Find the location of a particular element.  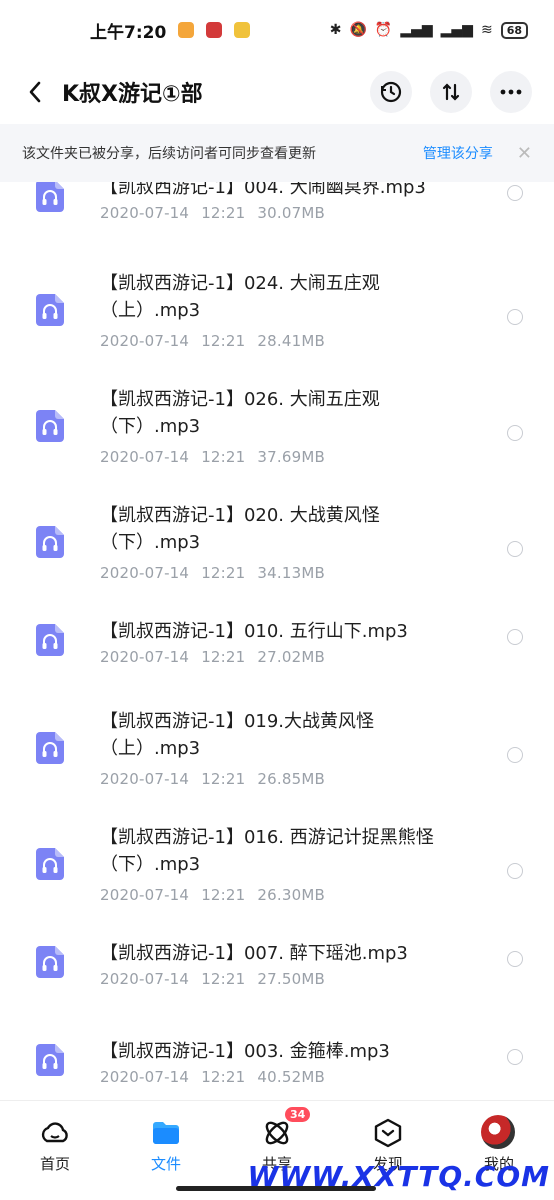

file-meta: 2020-07-14 12:21 28.41MB is located at coordinates (212, 341).